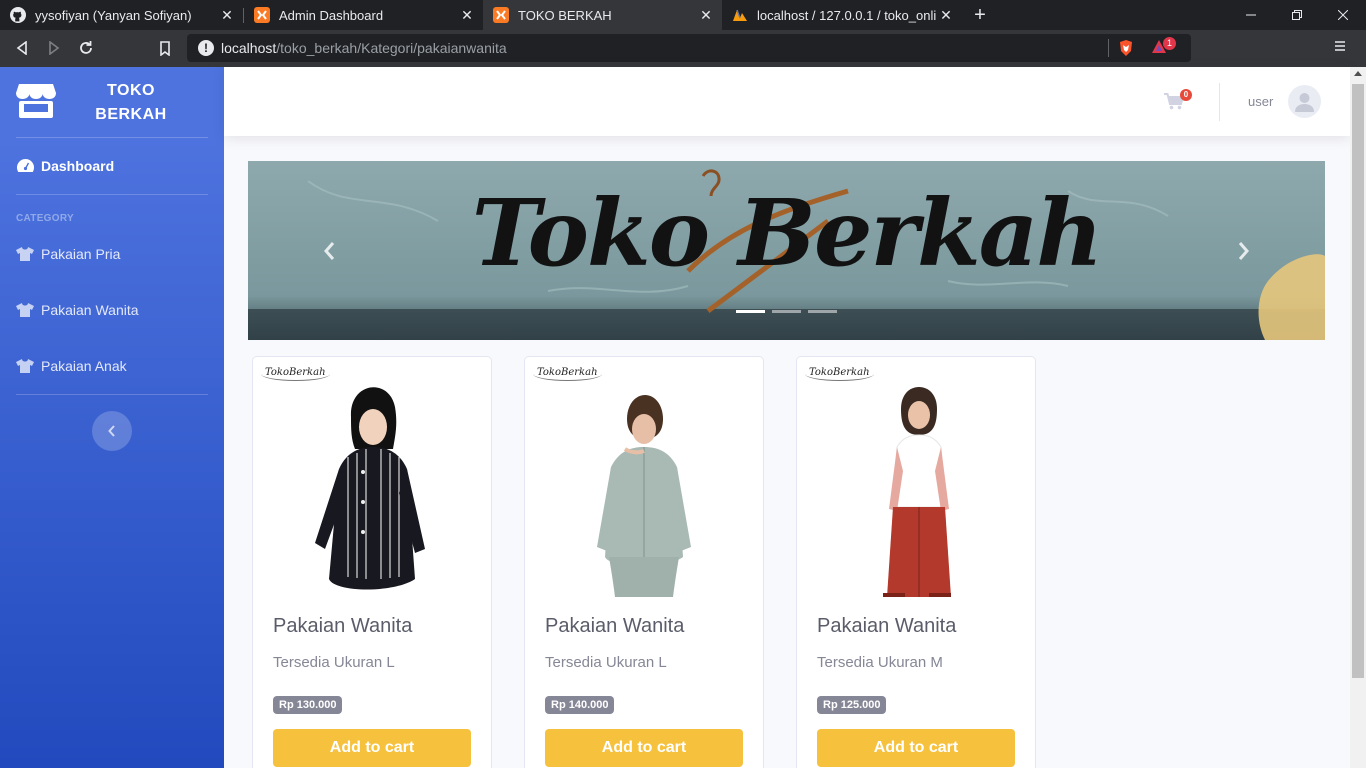  Describe the element at coordinates (1340, 48) in the screenshot. I see `menu-icon` at that location.